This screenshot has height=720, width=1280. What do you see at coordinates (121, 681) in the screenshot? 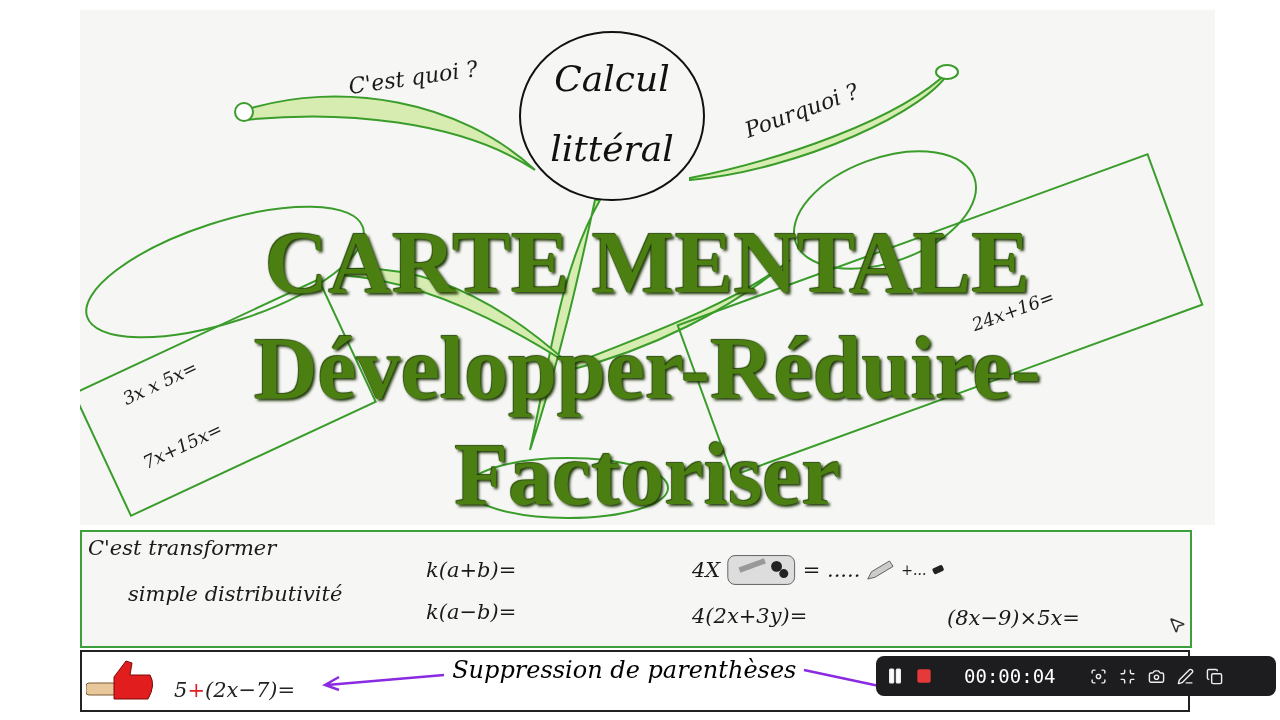
I see `thumbs-up-icon` at bounding box center [121, 681].